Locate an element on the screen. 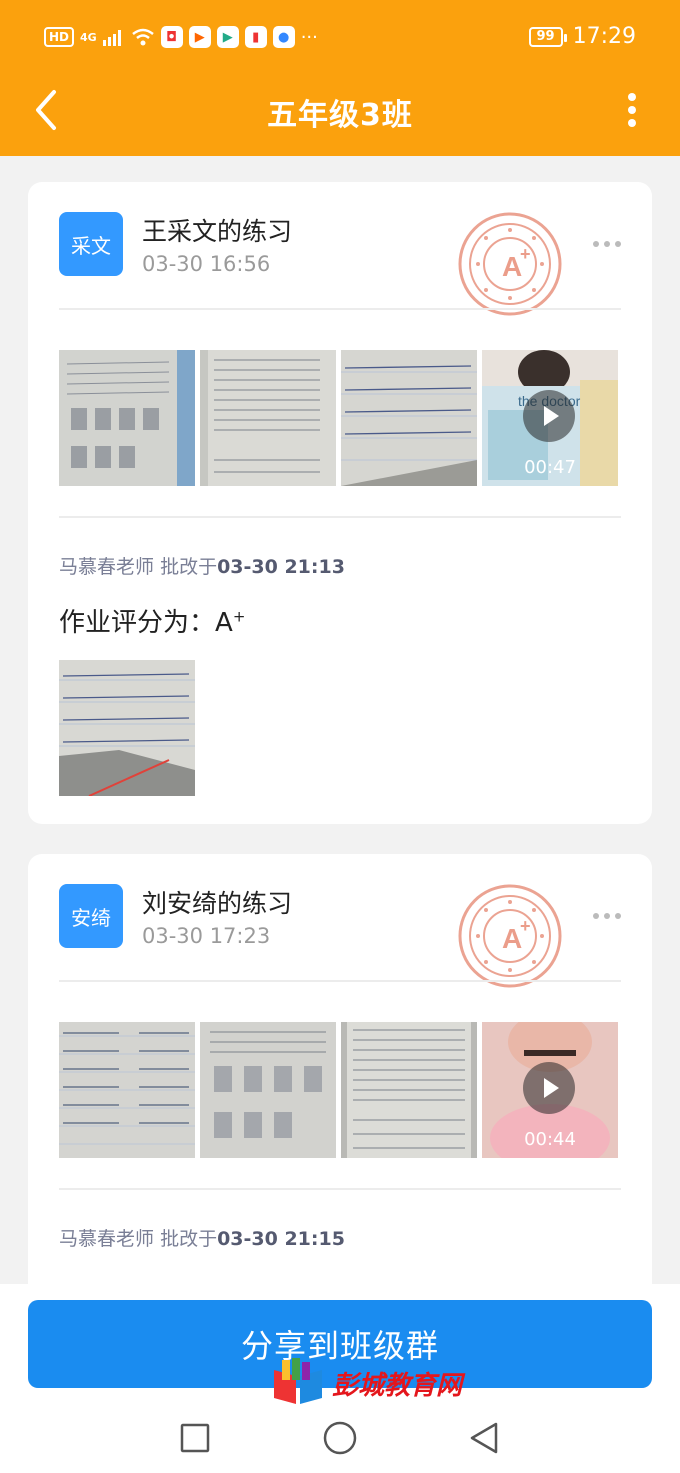 The width and height of the screenshot is (680, 1473). student-exercise-name: 刘安绮的练习 is located at coordinates (217, 903).